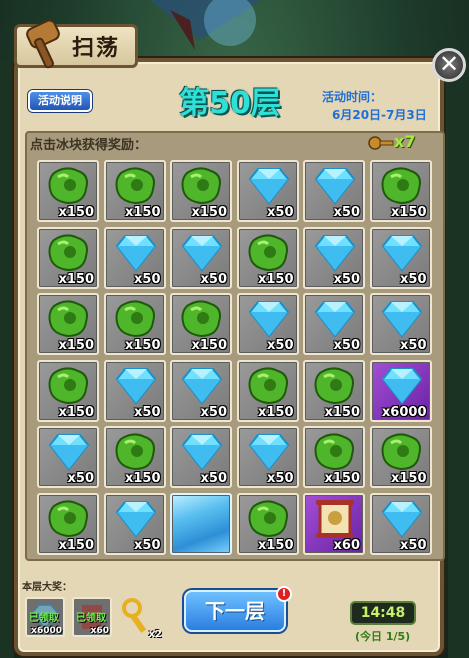 This screenshot has height=658, width=469. I want to click on event-time-label: 活动时间：, so click(352, 97).